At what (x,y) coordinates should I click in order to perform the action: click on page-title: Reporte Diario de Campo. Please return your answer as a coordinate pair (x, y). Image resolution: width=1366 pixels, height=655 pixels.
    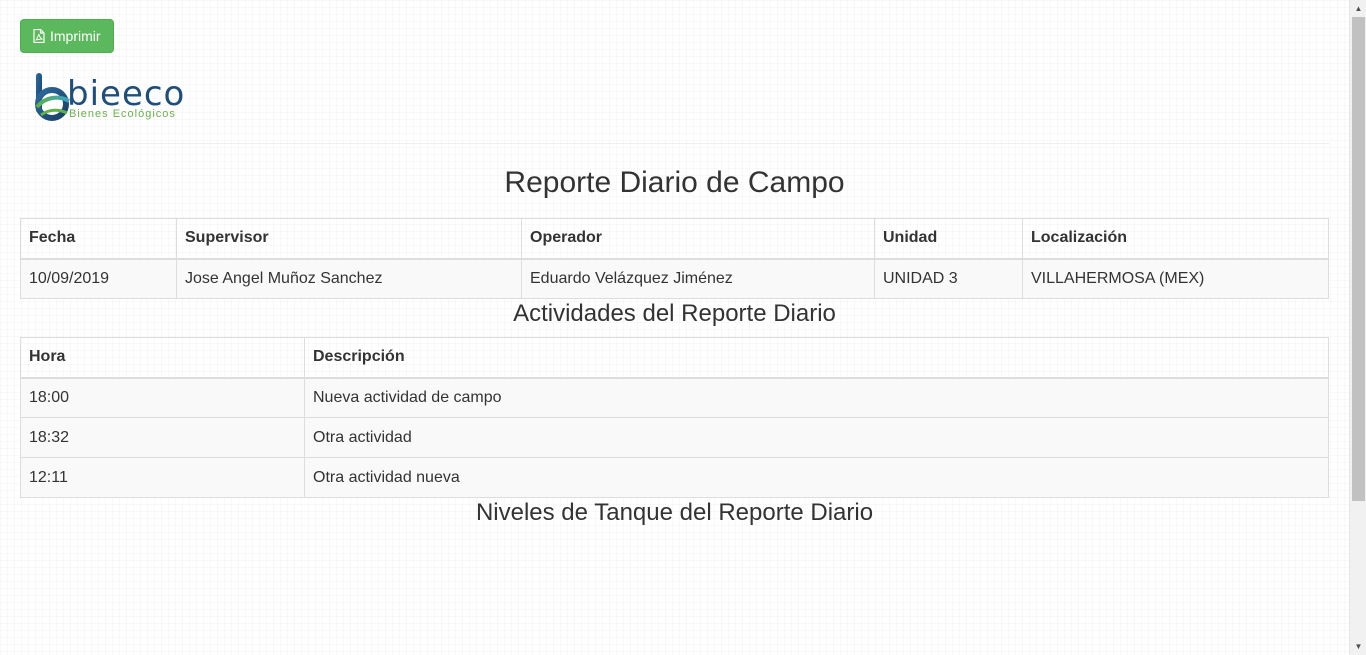
    Looking at the image, I should click on (674, 182).